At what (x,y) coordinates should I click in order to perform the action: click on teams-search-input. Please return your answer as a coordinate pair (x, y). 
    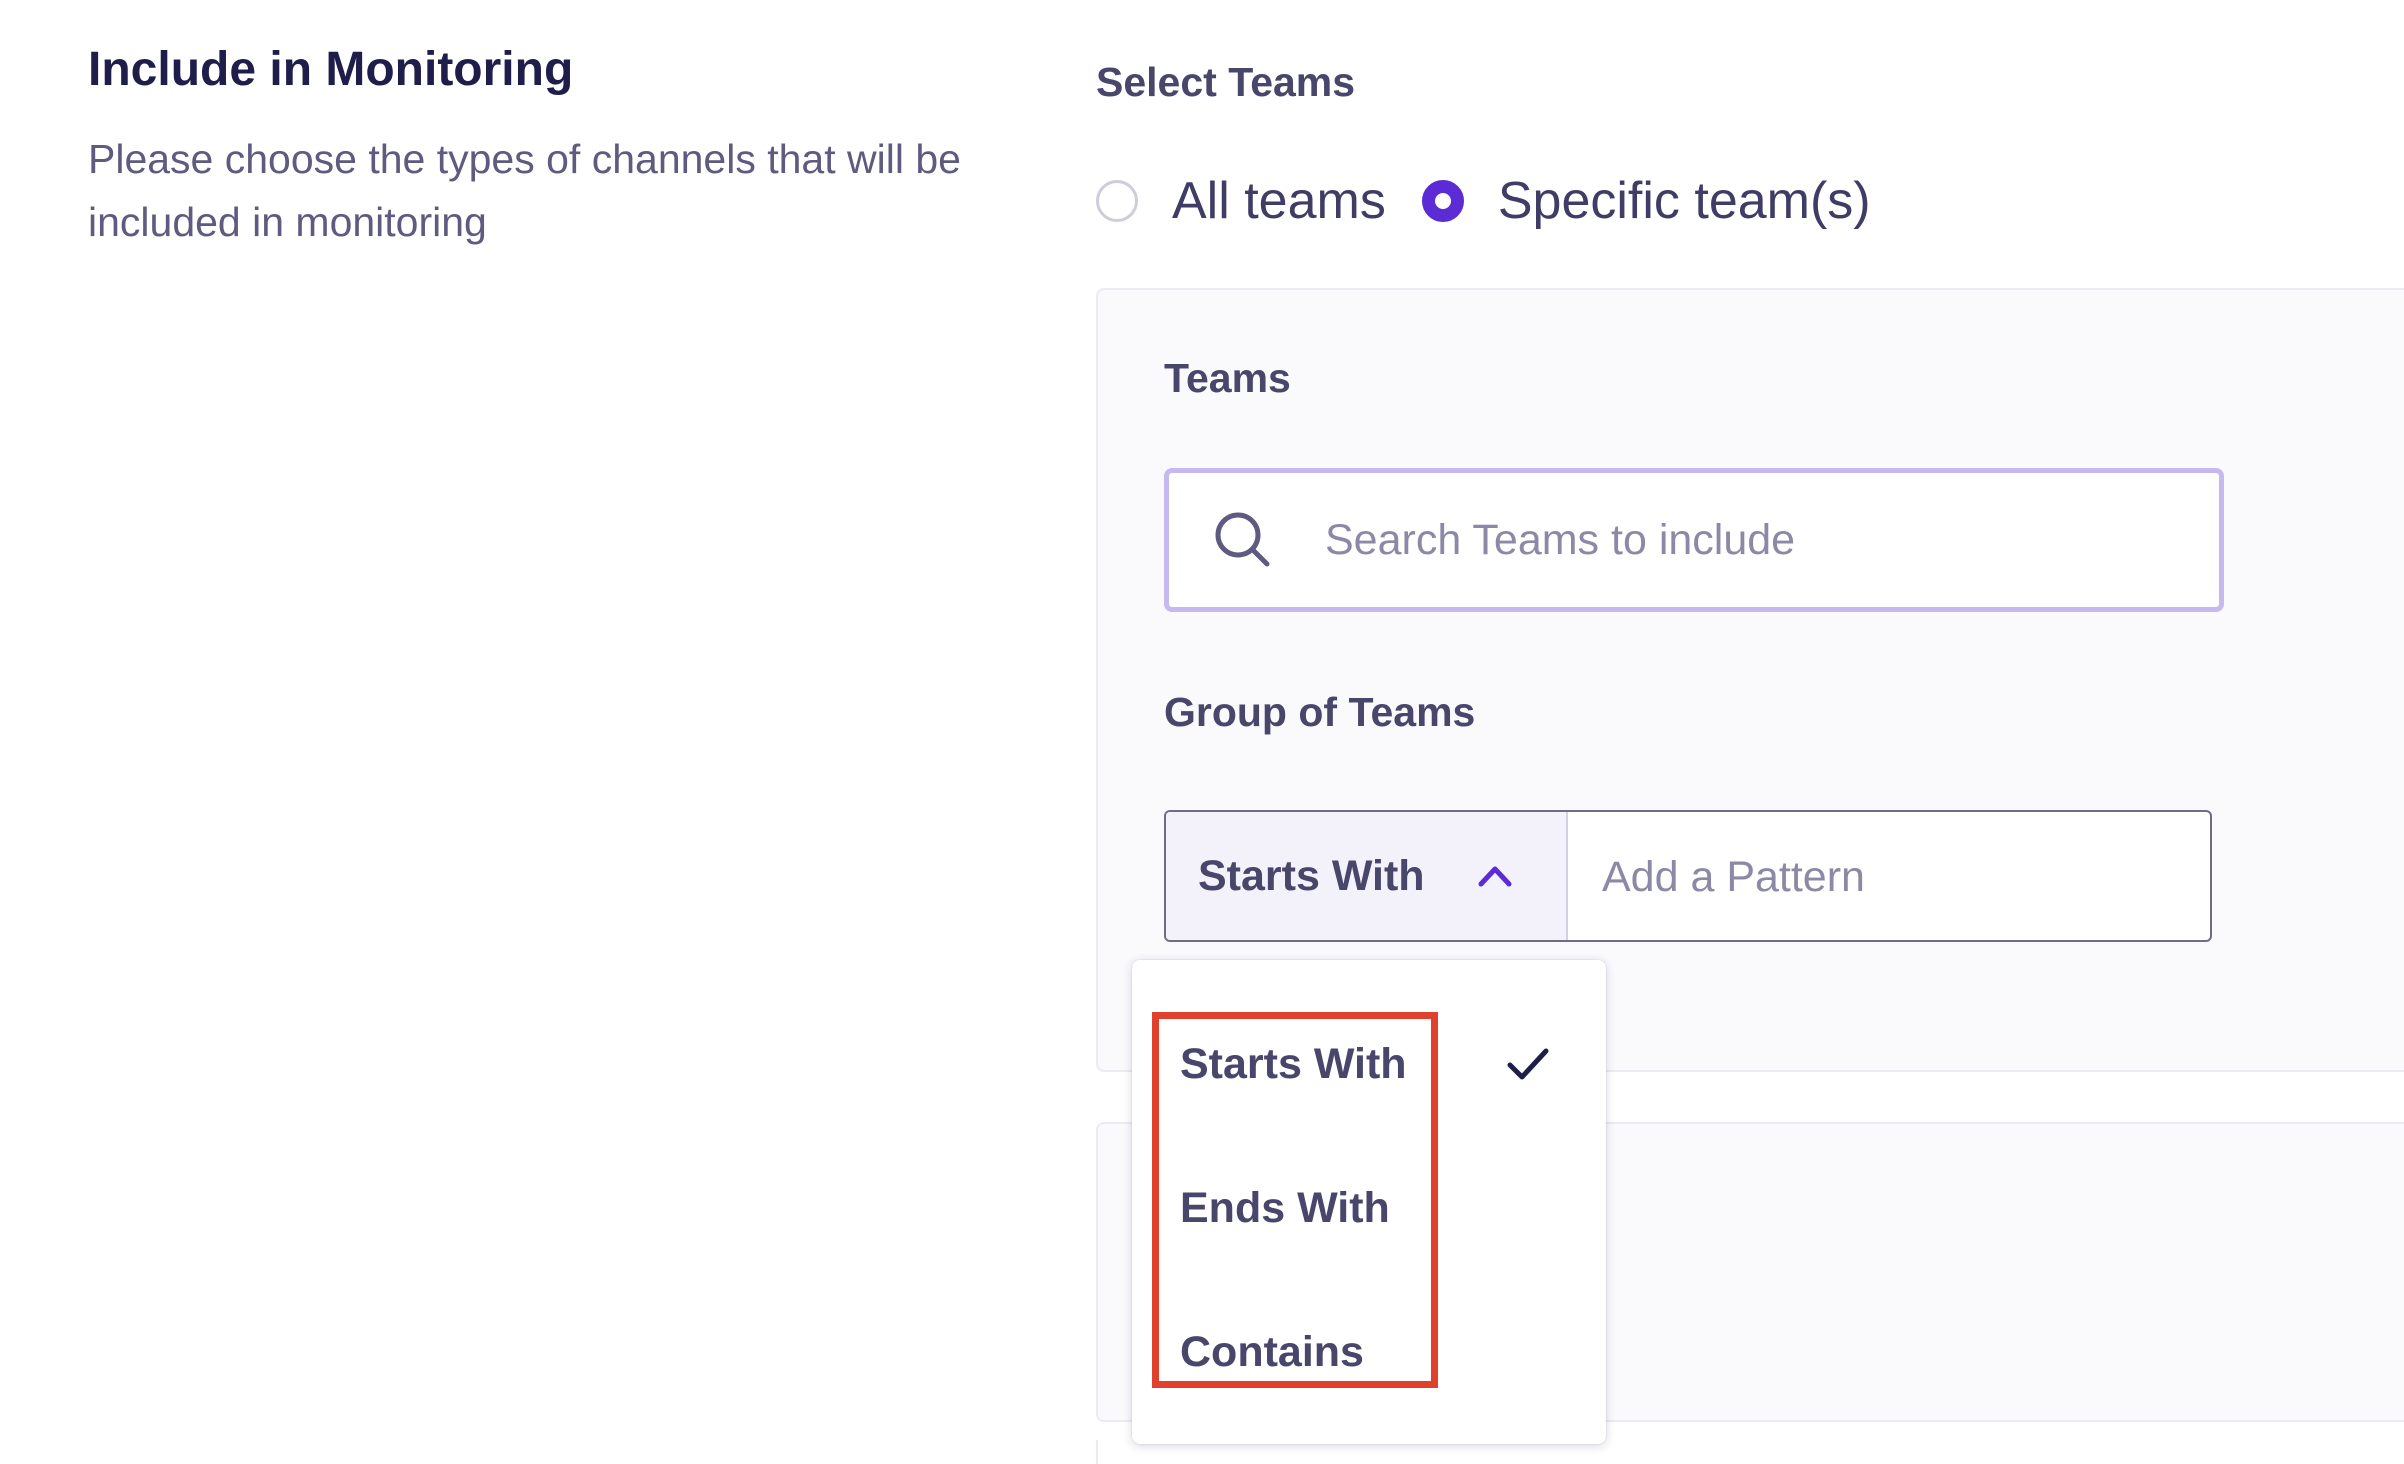
    Looking at the image, I should click on (1735, 540).